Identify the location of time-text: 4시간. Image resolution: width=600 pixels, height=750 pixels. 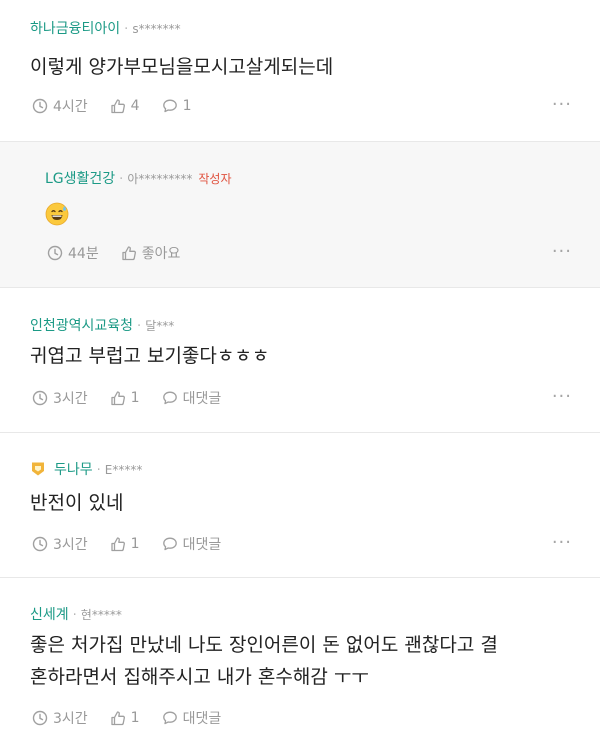
(70, 107).